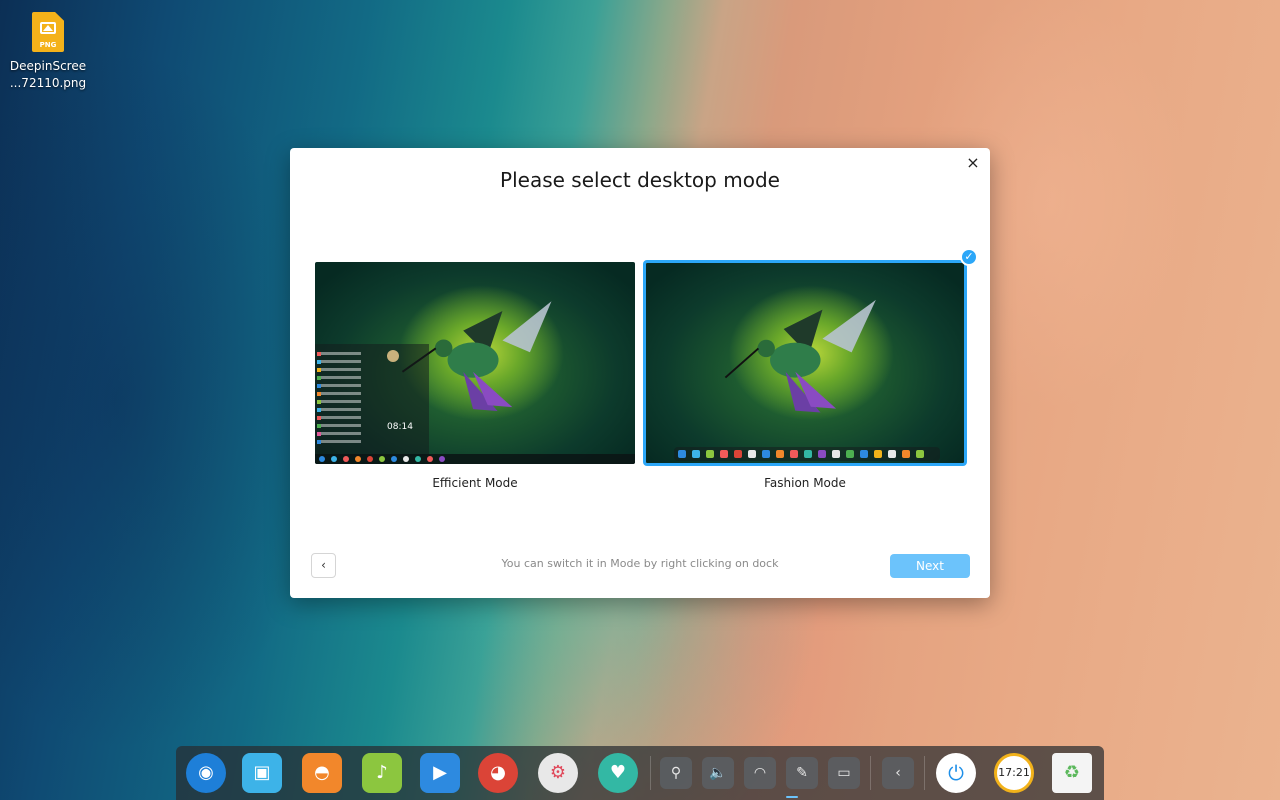  I want to click on clock-icon: 17:21, so click(1014, 773).